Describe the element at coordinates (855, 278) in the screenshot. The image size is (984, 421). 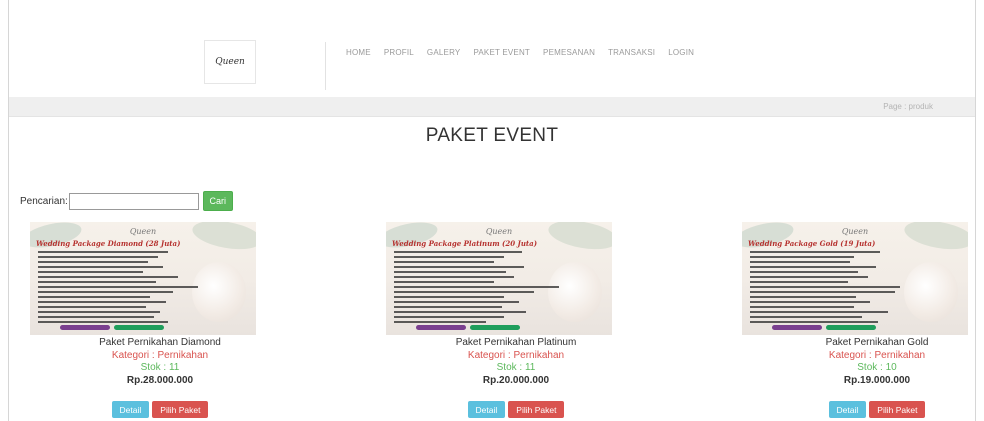
I see `product-poster-image: Queen Wedding Package Gold (19 Juta)` at that location.